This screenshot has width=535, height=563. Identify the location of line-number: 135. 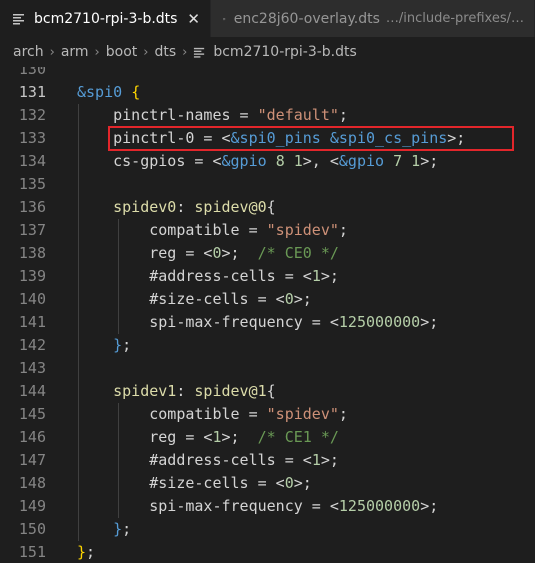
(32, 184).